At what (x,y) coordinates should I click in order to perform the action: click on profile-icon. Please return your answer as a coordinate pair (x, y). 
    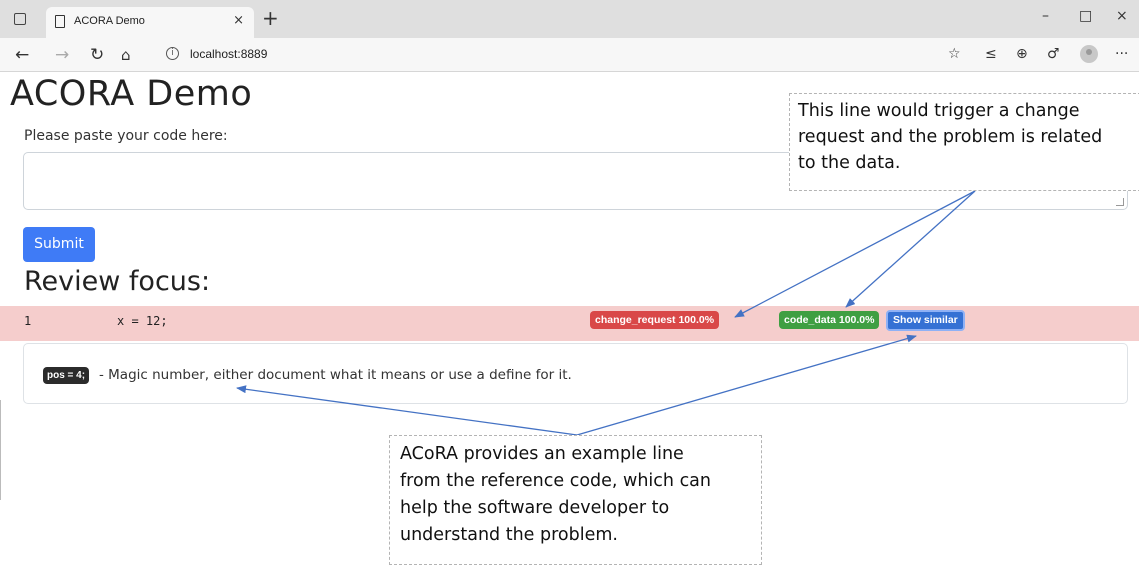
    Looking at the image, I should click on (1089, 54).